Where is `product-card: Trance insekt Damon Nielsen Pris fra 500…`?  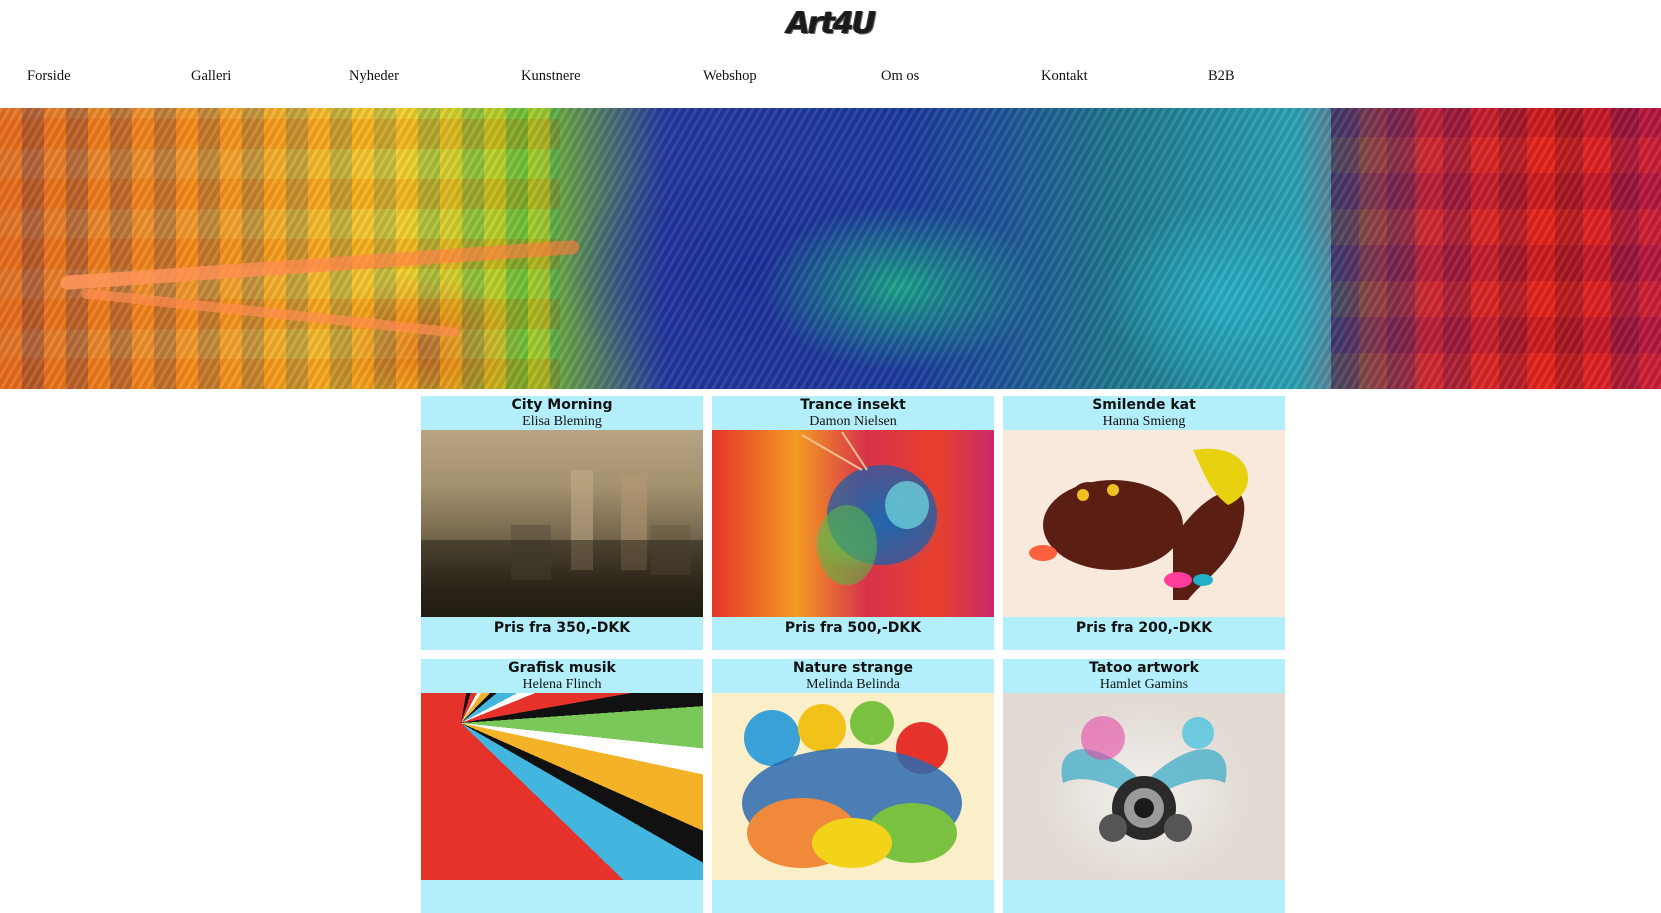
product-card: Trance insekt Damon Nielsen Pris fra 500… is located at coordinates (853, 523).